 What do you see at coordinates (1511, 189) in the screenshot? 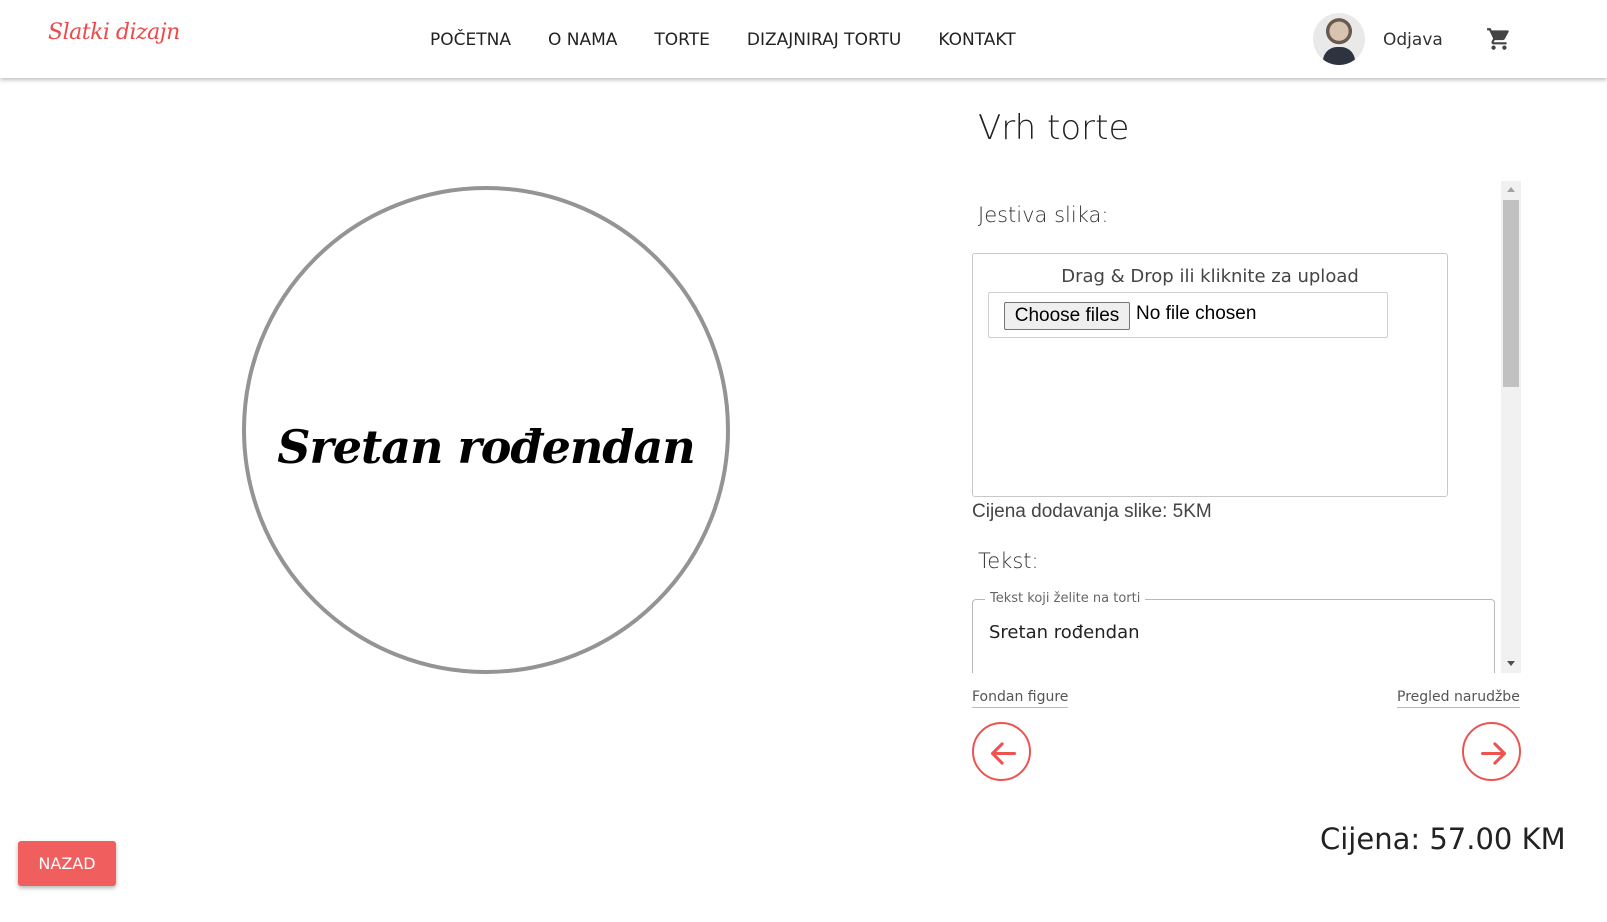
I see `scroll-up-arrow-icon` at bounding box center [1511, 189].